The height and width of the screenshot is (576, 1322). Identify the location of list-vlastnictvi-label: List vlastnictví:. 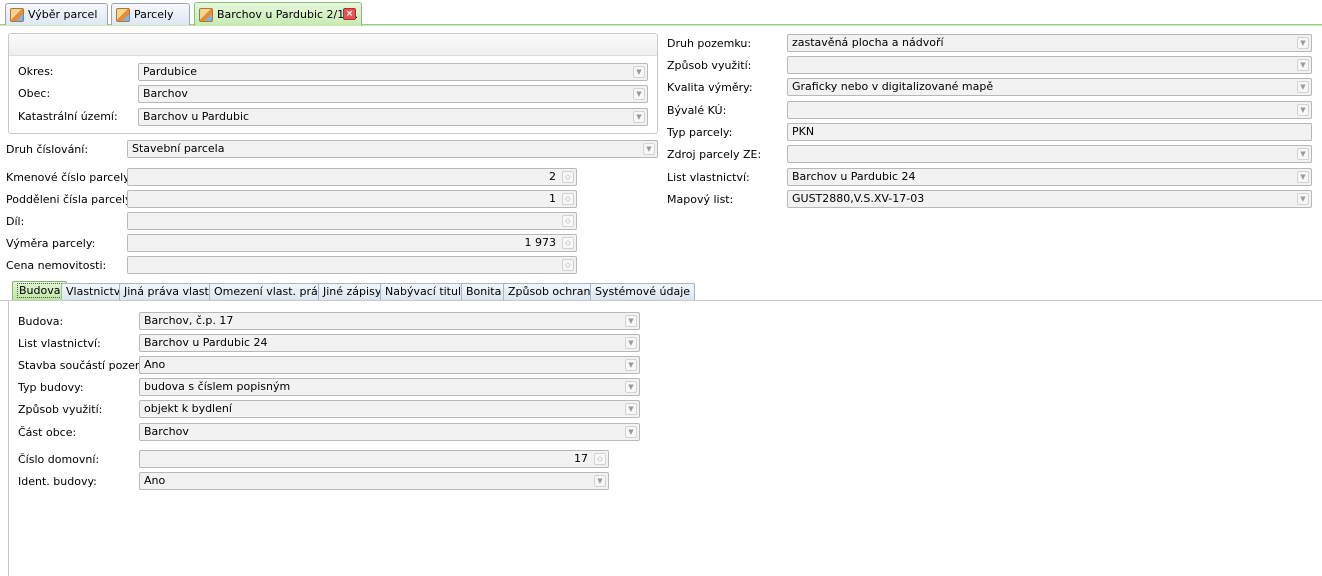
(708, 177).